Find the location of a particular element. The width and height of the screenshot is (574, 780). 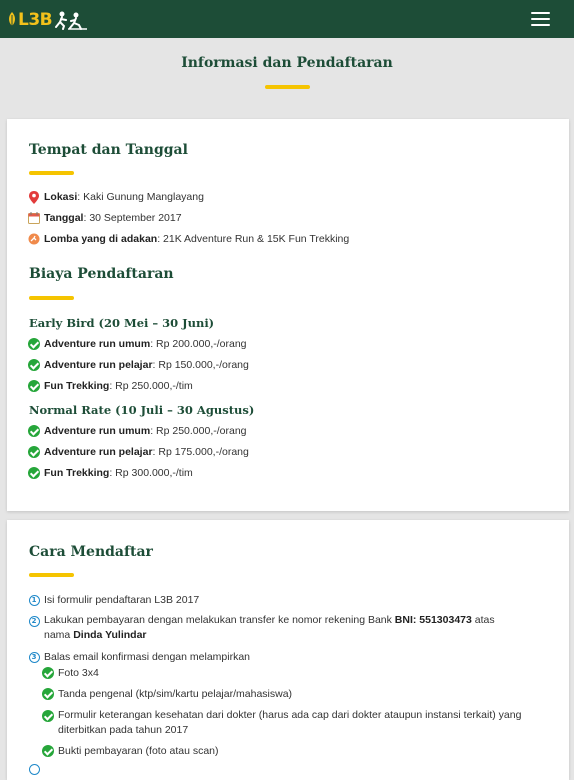

top-navbar: L3B is located at coordinates (287, 19).